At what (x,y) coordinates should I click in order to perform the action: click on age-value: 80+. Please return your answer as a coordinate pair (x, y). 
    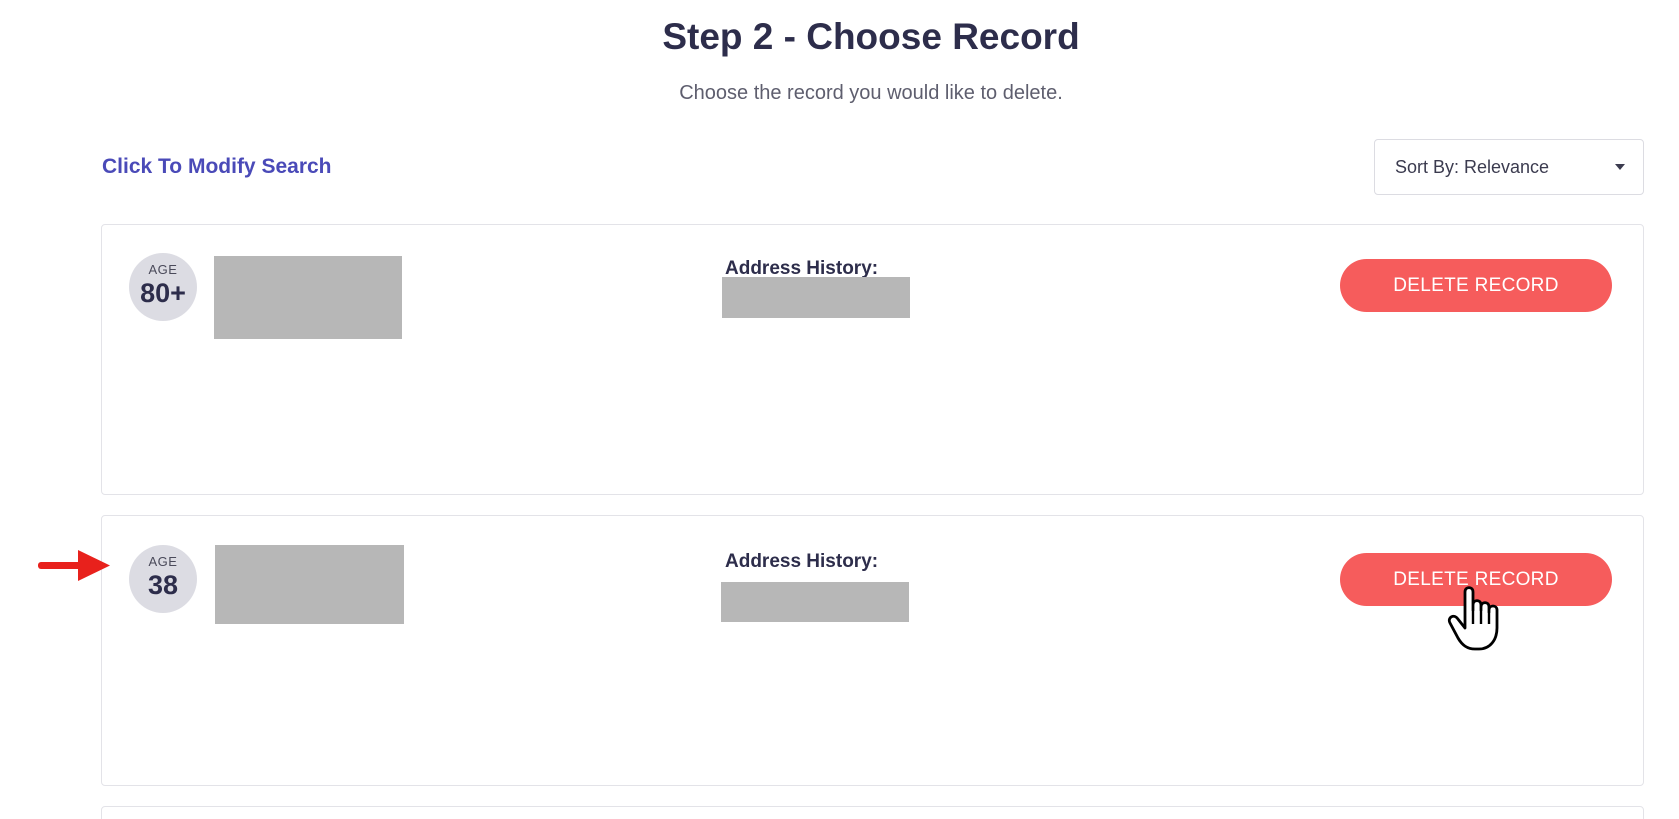
    Looking at the image, I should click on (163, 293).